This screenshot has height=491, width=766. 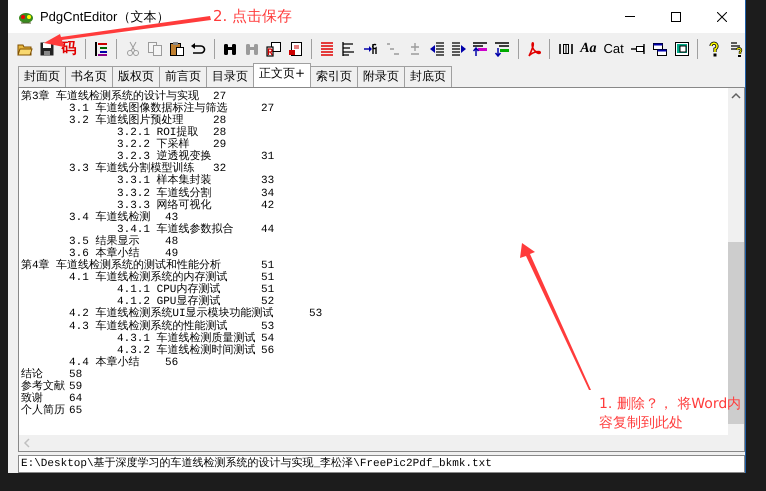 I want to click on tab: 封面页, so click(x=42, y=76).